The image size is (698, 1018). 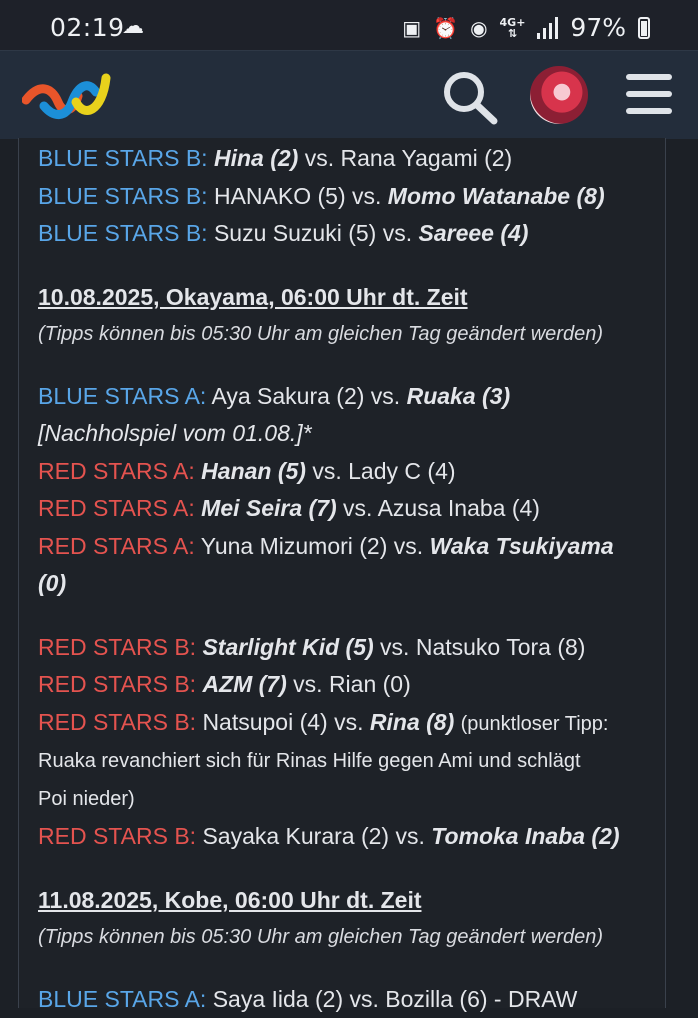 What do you see at coordinates (350, 900) in the screenshot?
I see `event-date-heading: 11.08.2025, Kobe, 06:00 Uhr dt. Zeit` at bounding box center [350, 900].